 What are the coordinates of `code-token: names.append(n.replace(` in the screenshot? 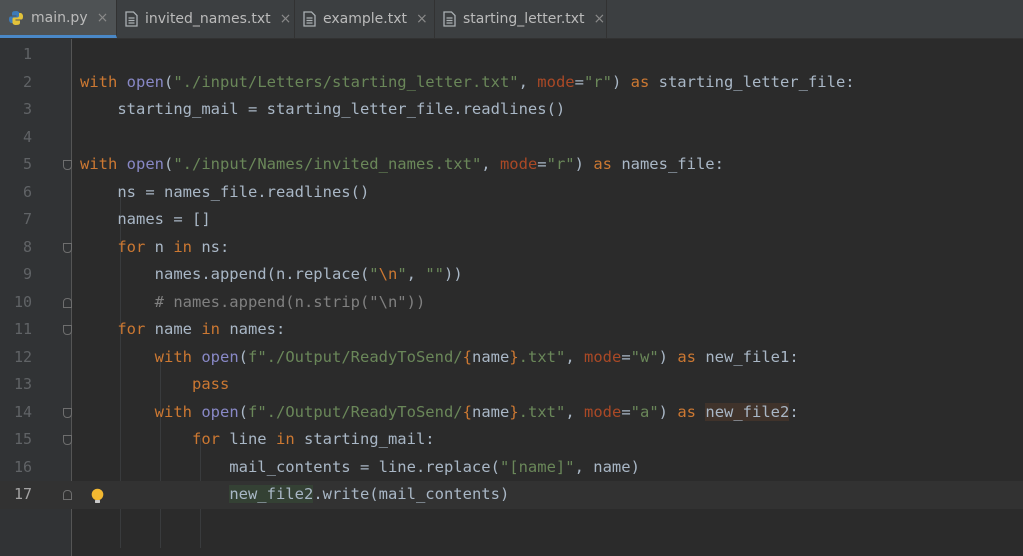 It's located at (225, 274).